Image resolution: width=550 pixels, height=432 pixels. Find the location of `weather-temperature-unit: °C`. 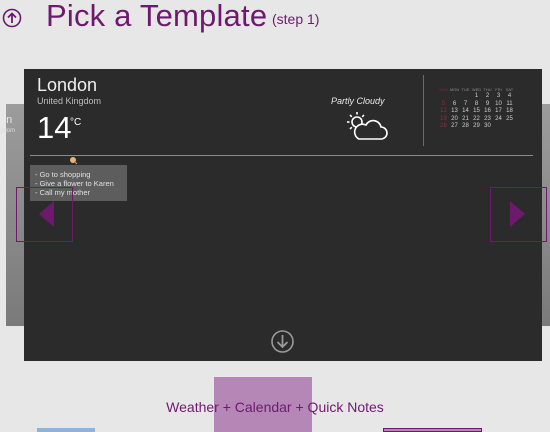

weather-temperature-unit: °C is located at coordinates (76, 122).